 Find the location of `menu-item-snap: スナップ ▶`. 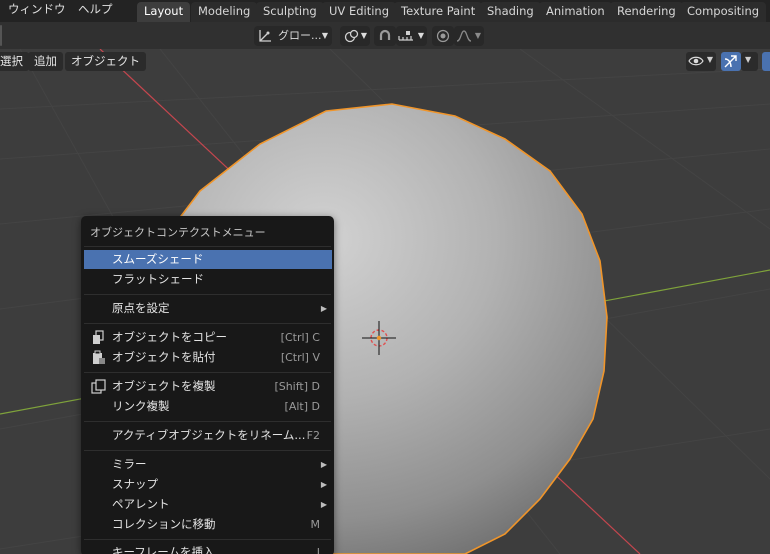

menu-item-snap: スナップ ▶ is located at coordinates (208, 484).